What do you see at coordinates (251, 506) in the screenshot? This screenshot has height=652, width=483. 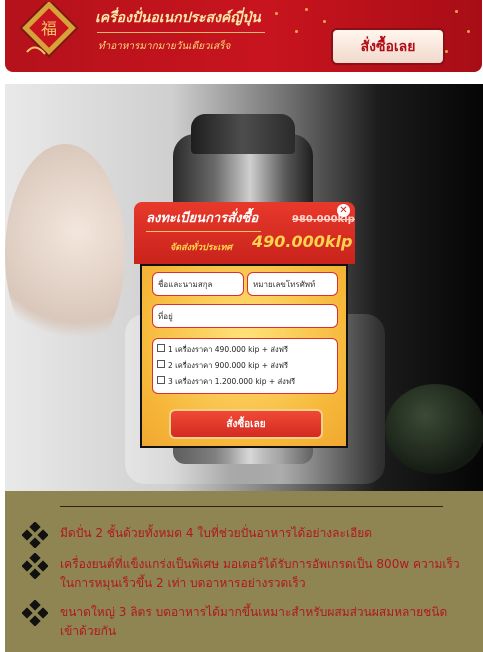 I see `features-divider` at bounding box center [251, 506].